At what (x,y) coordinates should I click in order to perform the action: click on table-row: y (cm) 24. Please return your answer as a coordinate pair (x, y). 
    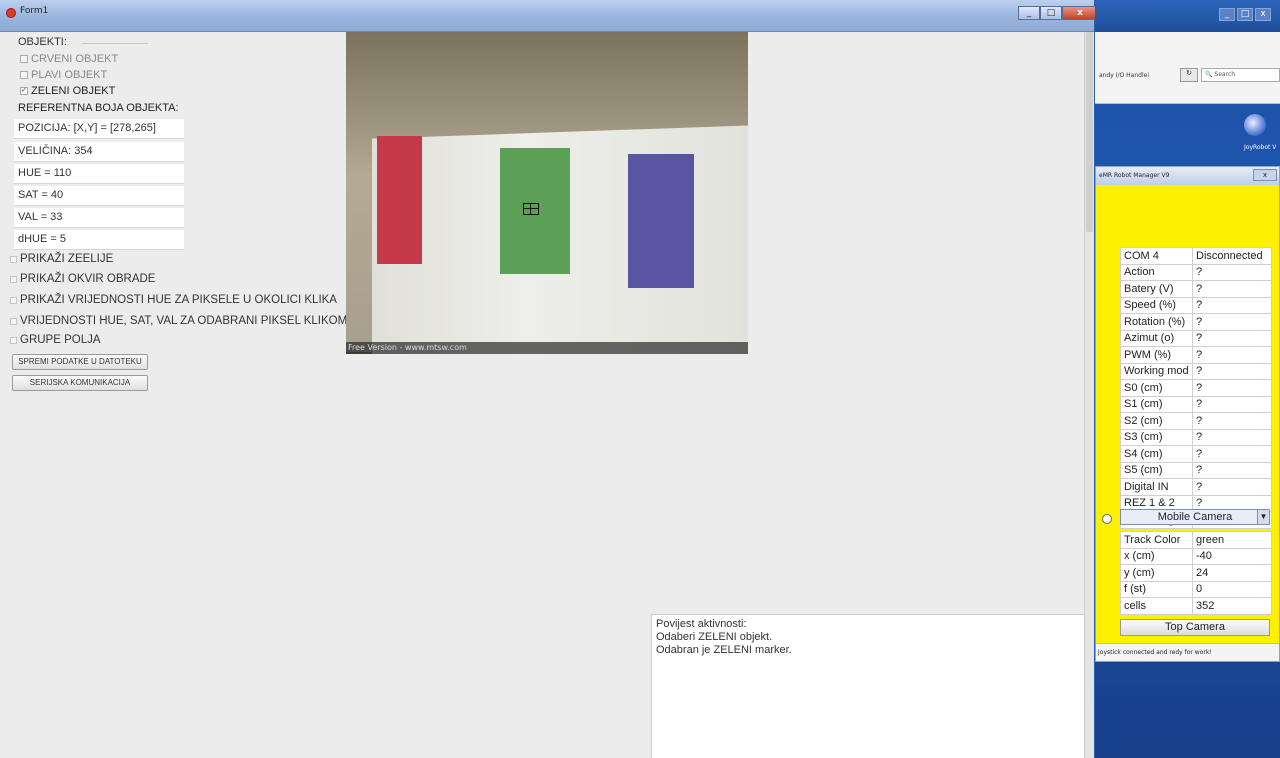
    Looking at the image, I should click on (1196, 573).